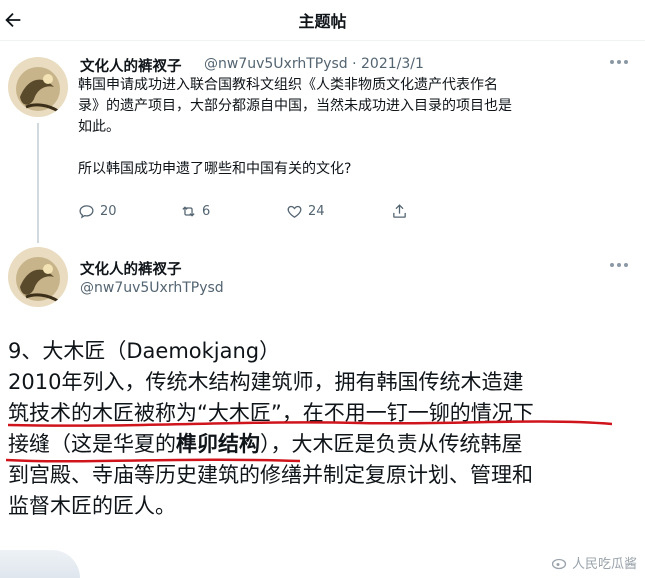 The height and width of the screenshot is (578, 645). I want to click on tweet-line: 录》的遗产项目，大部分都源自中国，当然未成功进入目录的项目也是, so click(295, 106).